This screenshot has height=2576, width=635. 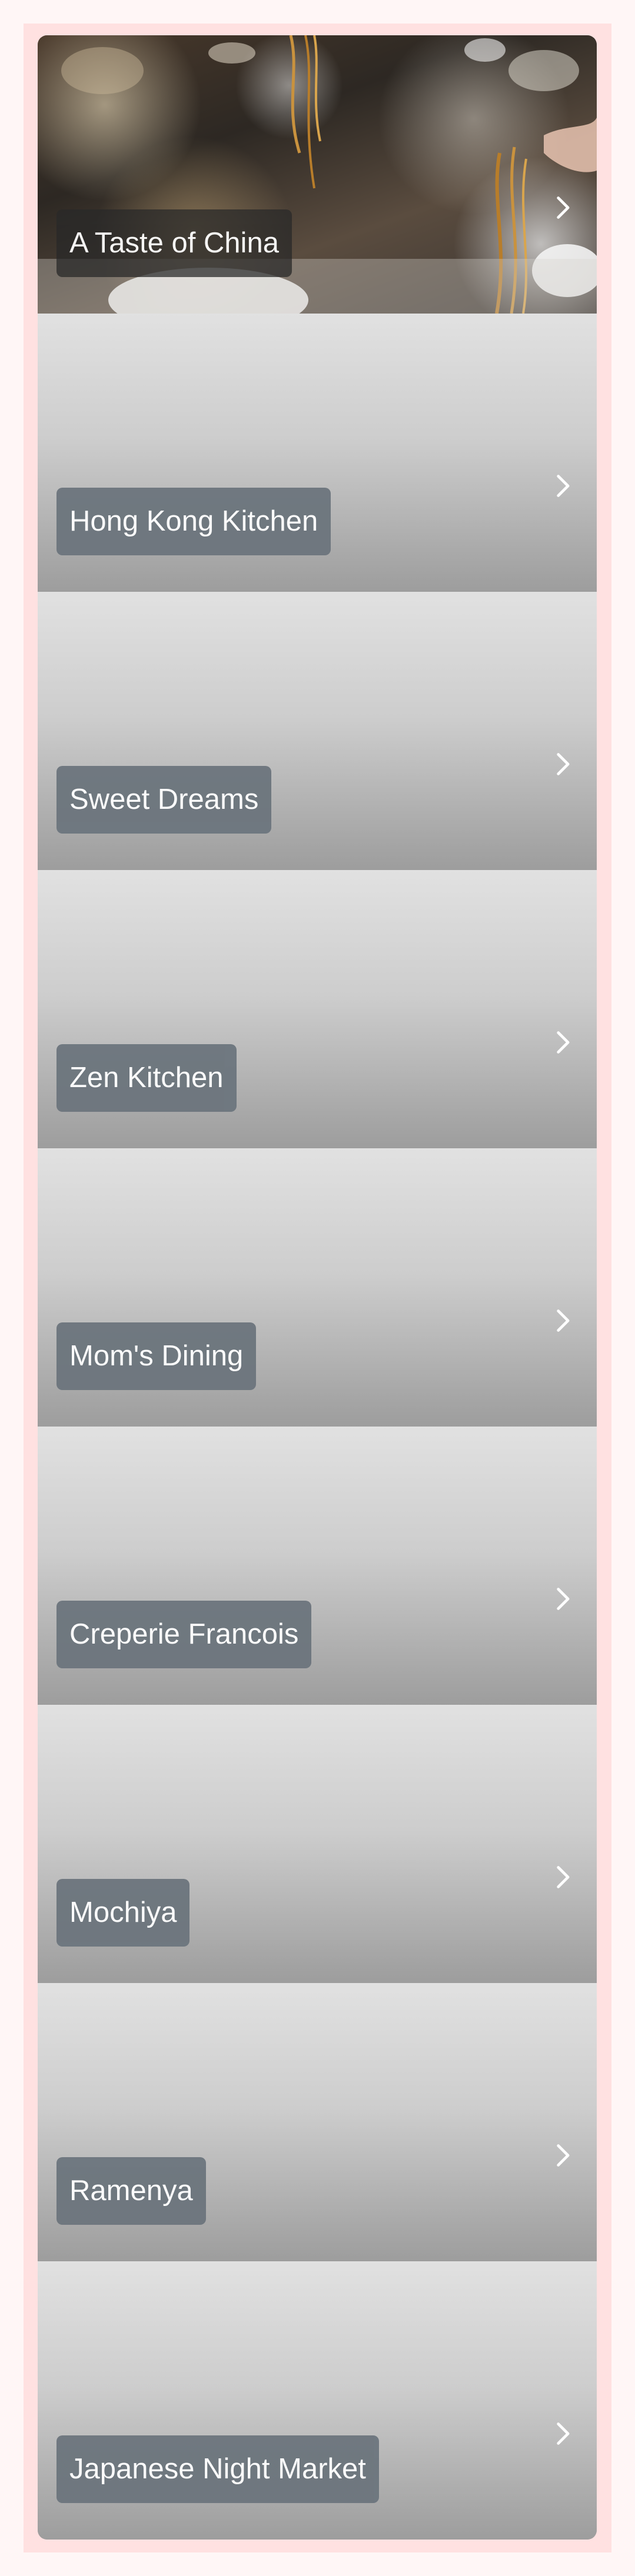 I want to click on restaurant-card-japanese-night-market: Japanese Night Market, so click(x=317, y=2400).